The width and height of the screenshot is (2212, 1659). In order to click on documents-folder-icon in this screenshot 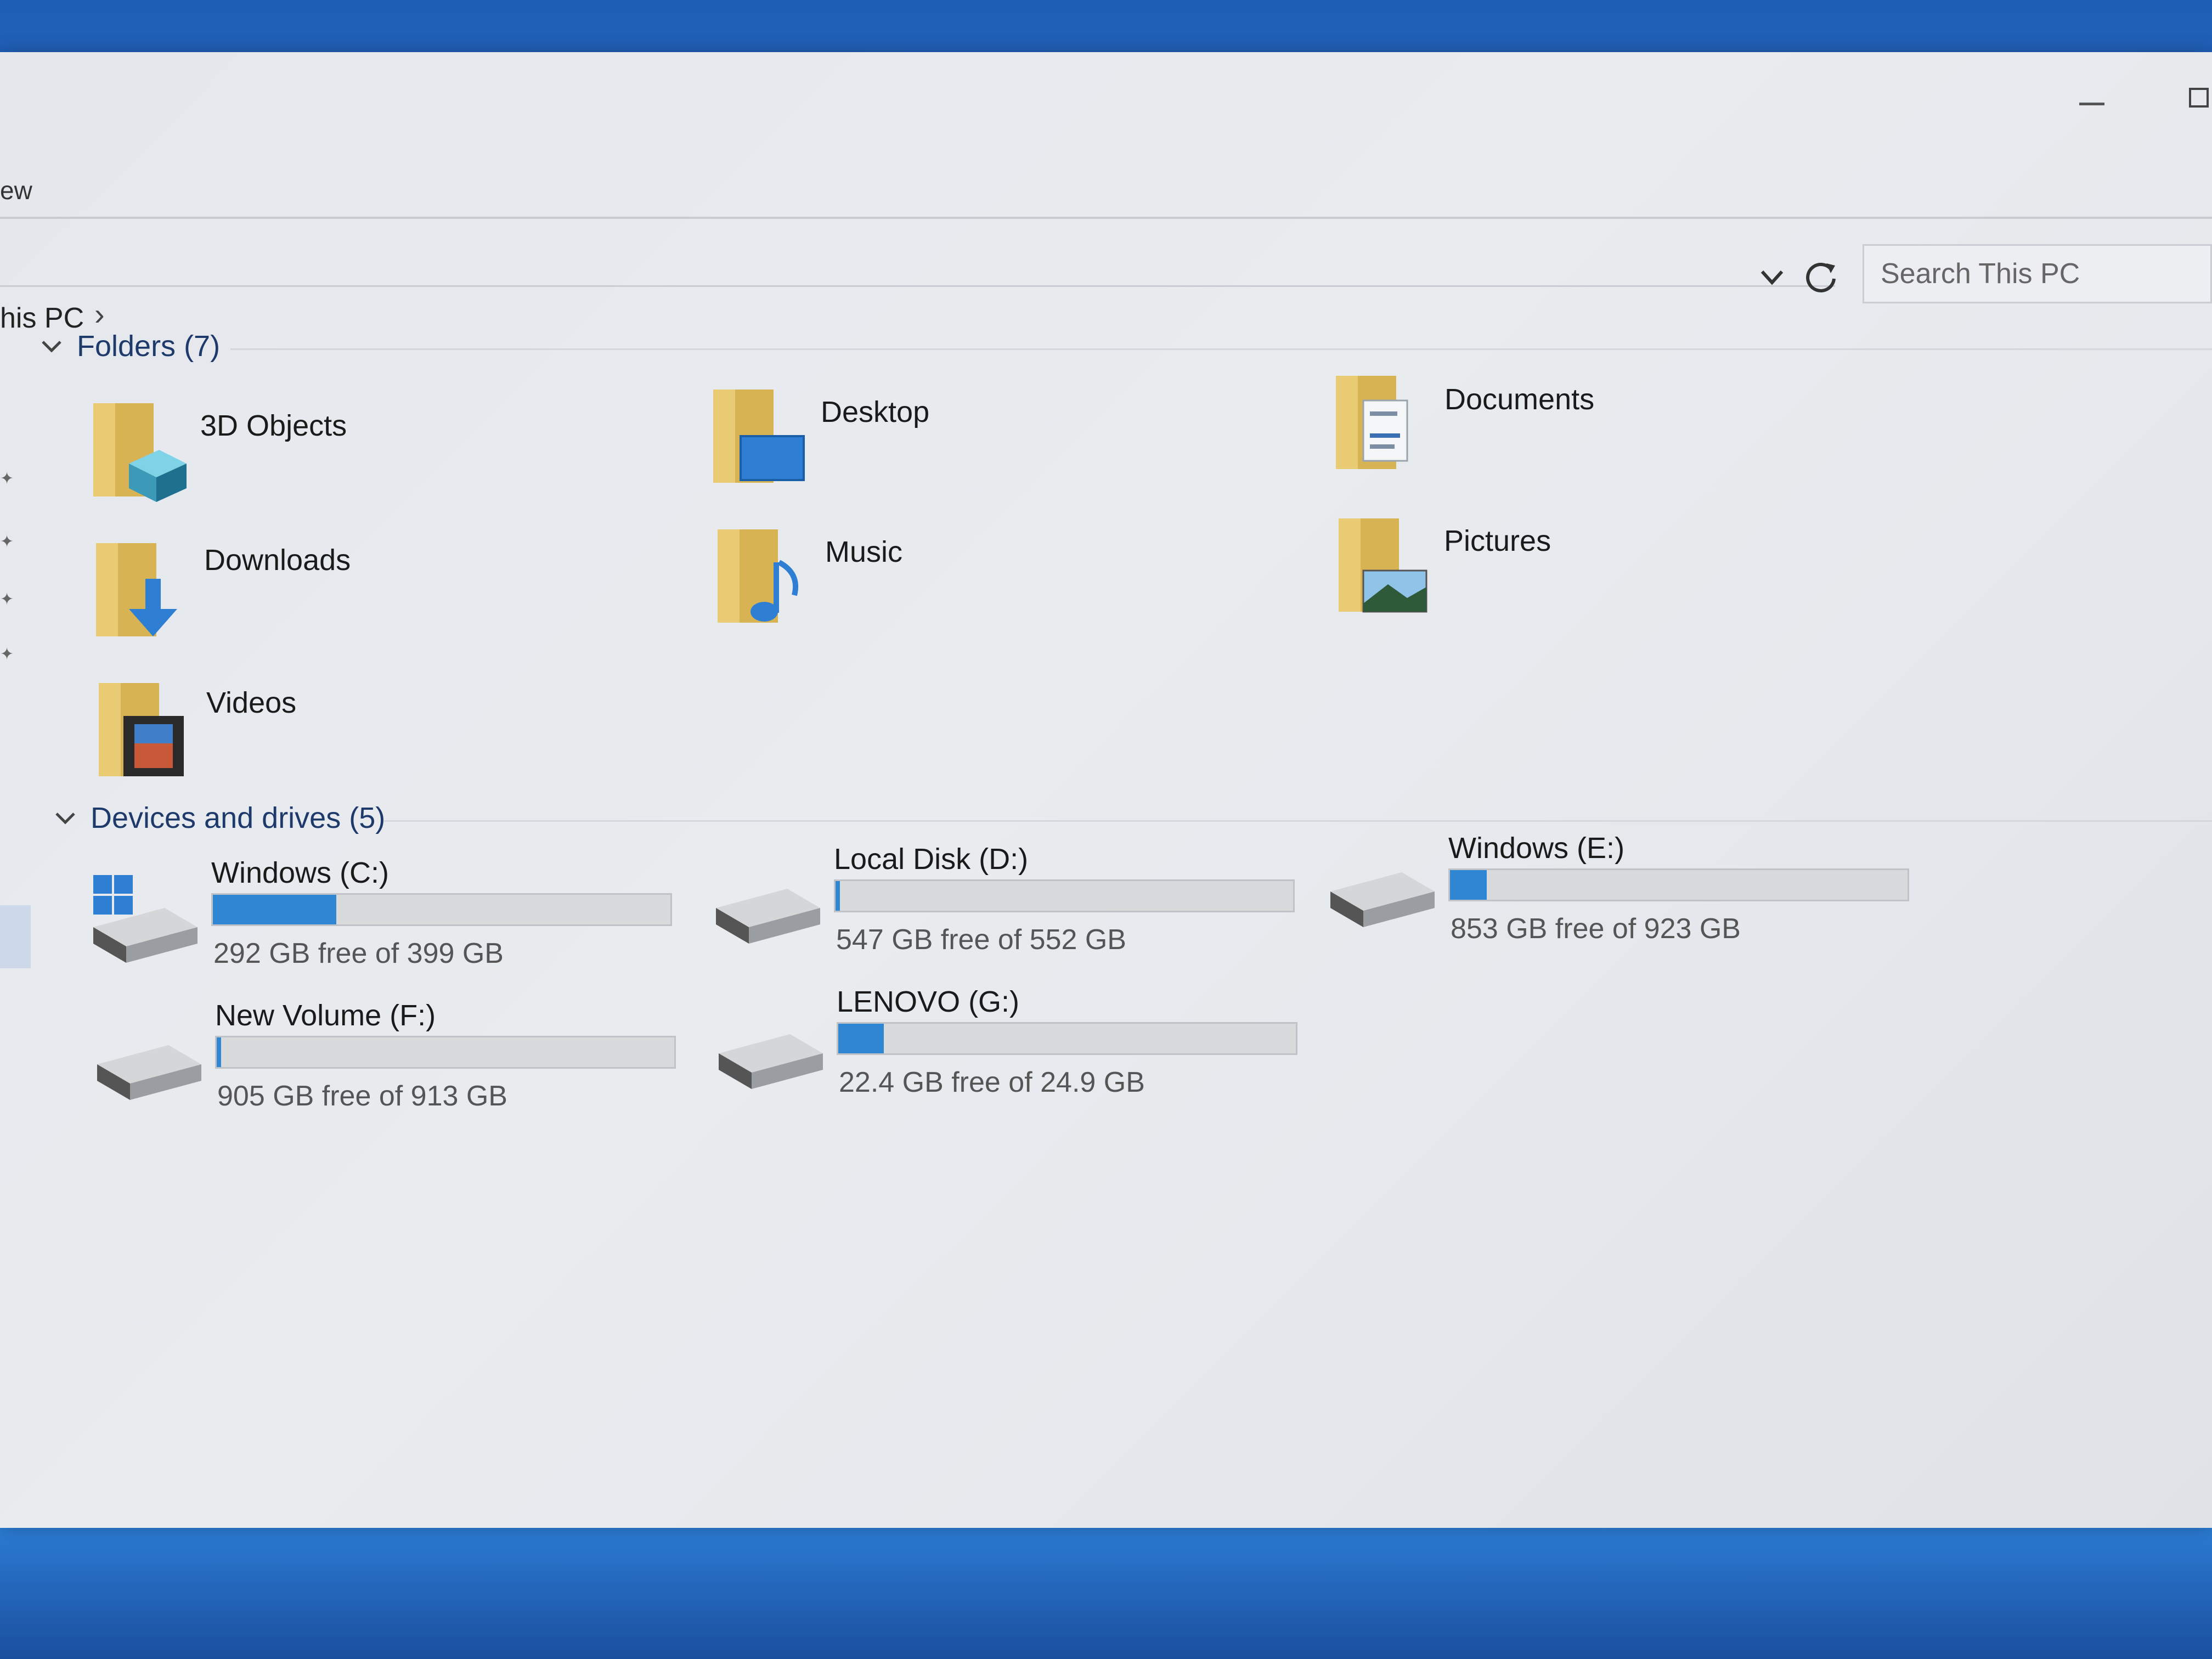, I will do `click(1372, 423)`.